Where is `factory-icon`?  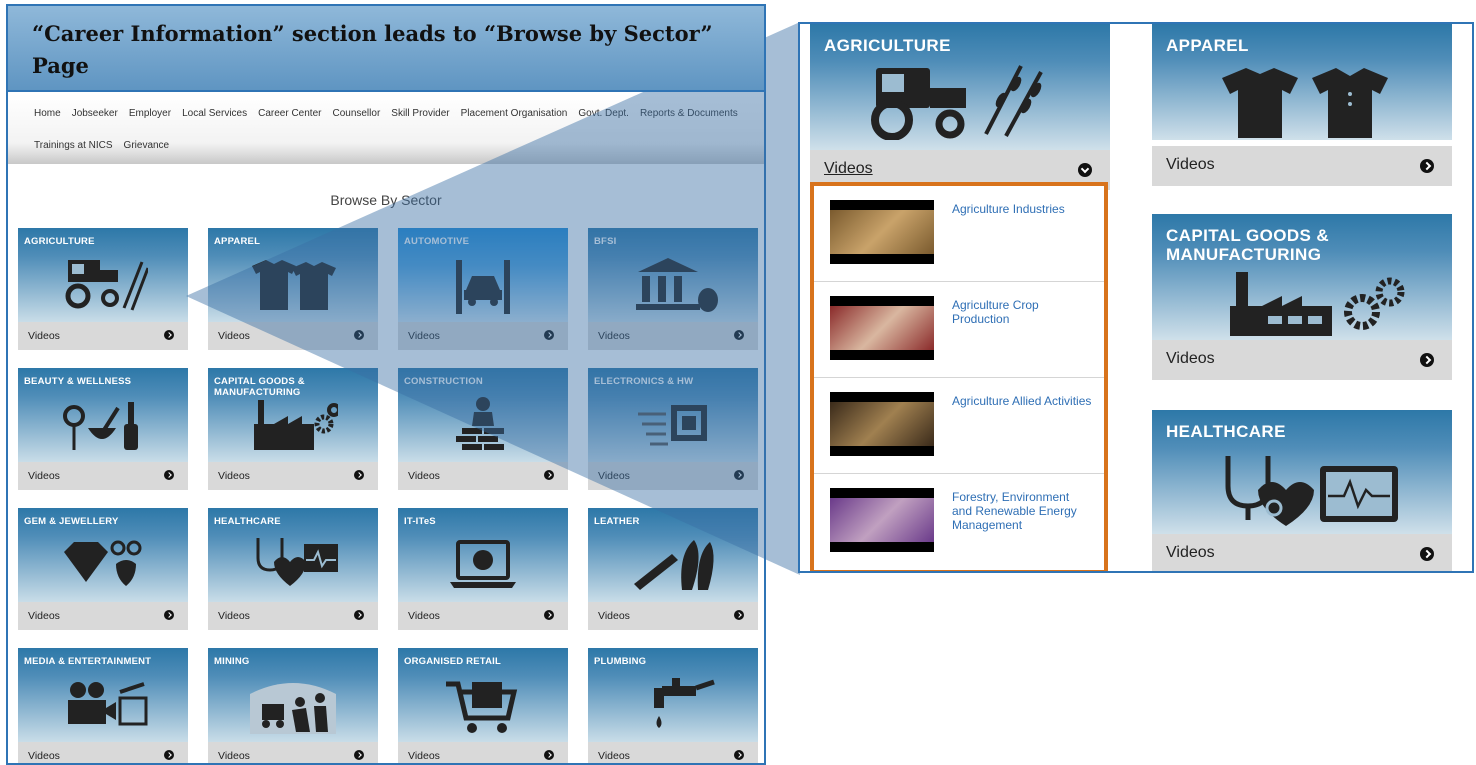 factory-icon is located at coordinates (296, 425).